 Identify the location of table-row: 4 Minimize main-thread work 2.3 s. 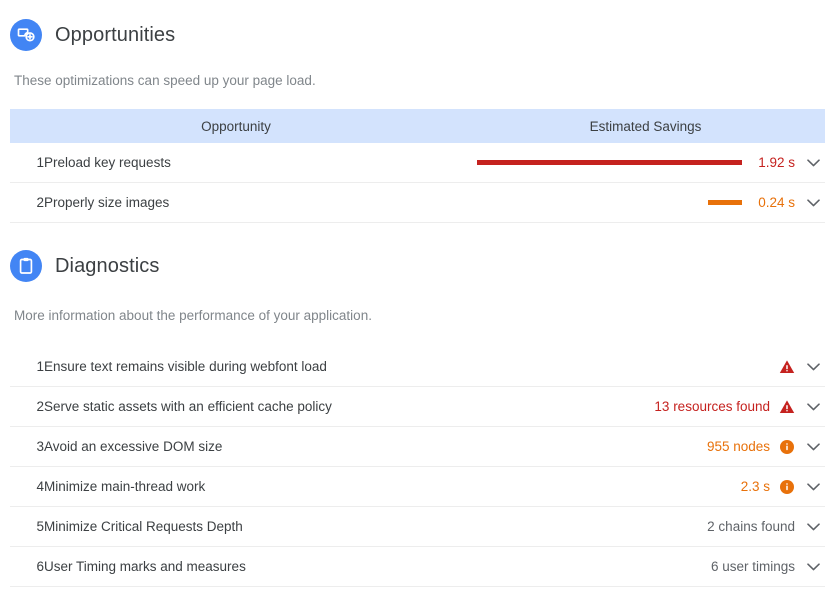
(417, 487).